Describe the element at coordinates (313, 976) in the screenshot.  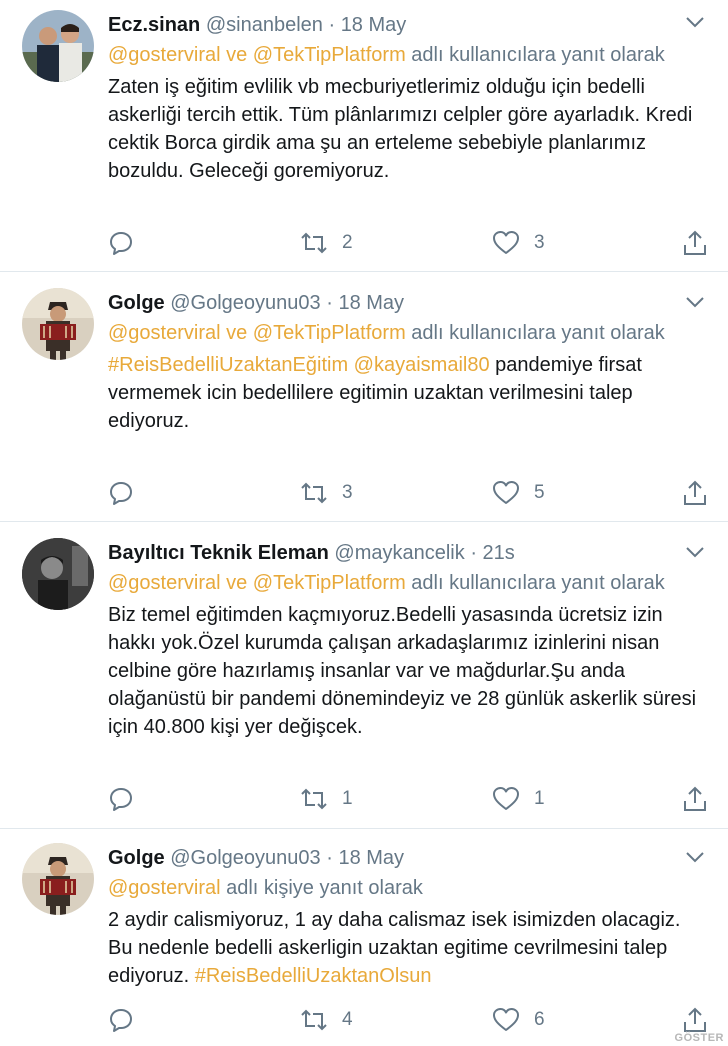
I see `hashtag-link: #ReisBedelliUzaktanOlsun` at that location.